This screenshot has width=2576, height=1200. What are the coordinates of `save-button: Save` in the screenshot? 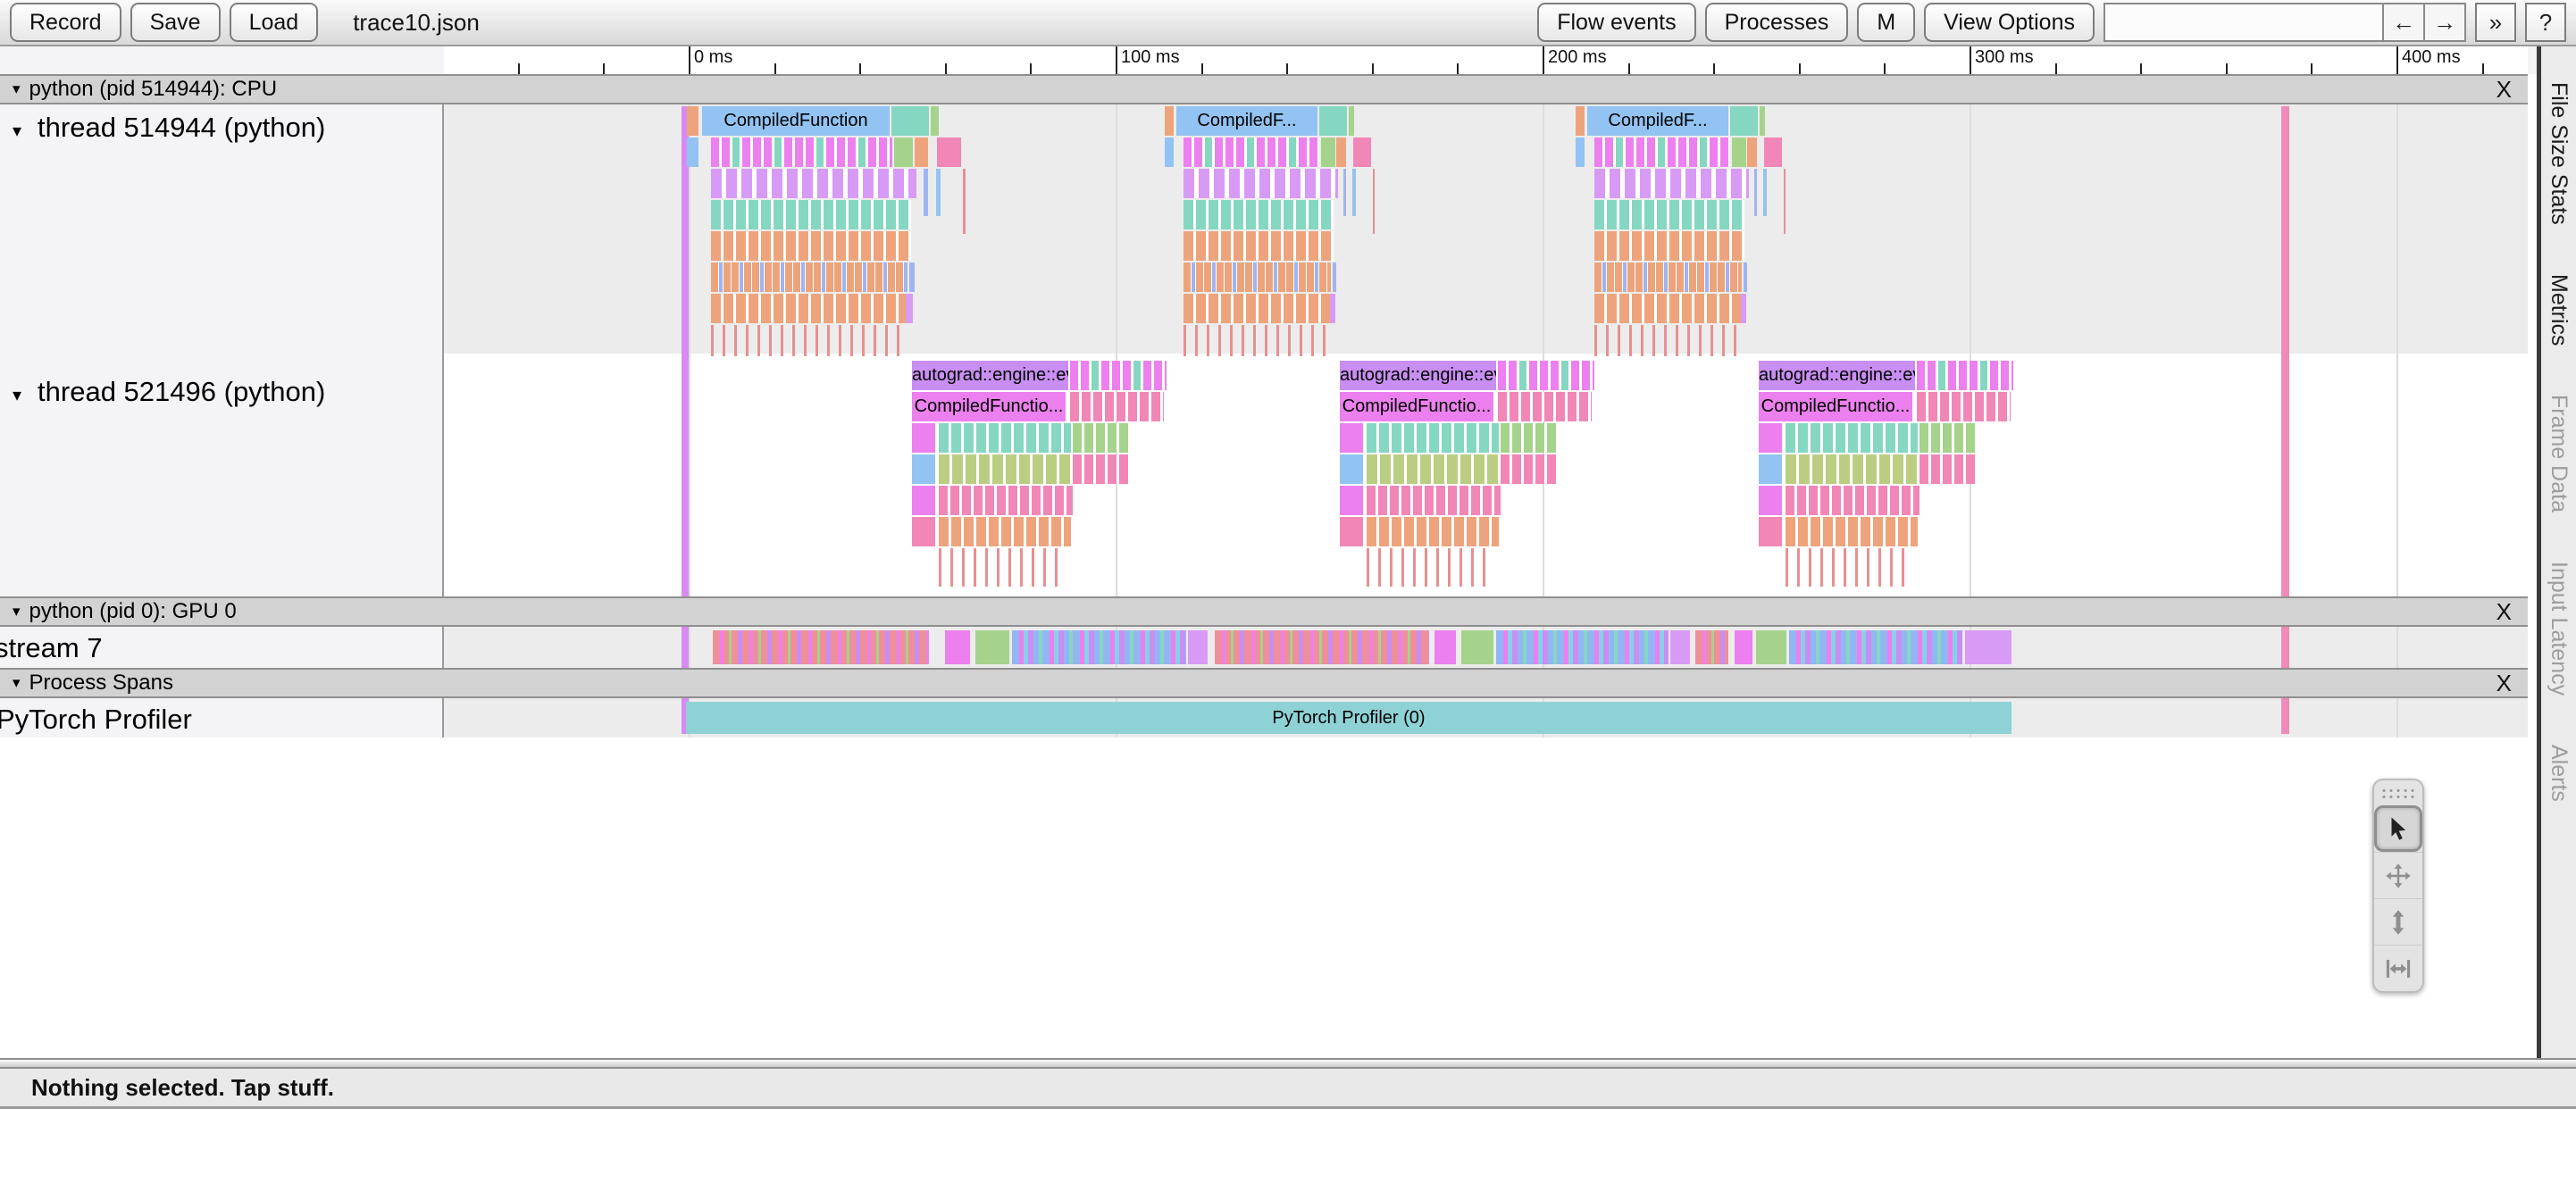 It's located at (176, 23).